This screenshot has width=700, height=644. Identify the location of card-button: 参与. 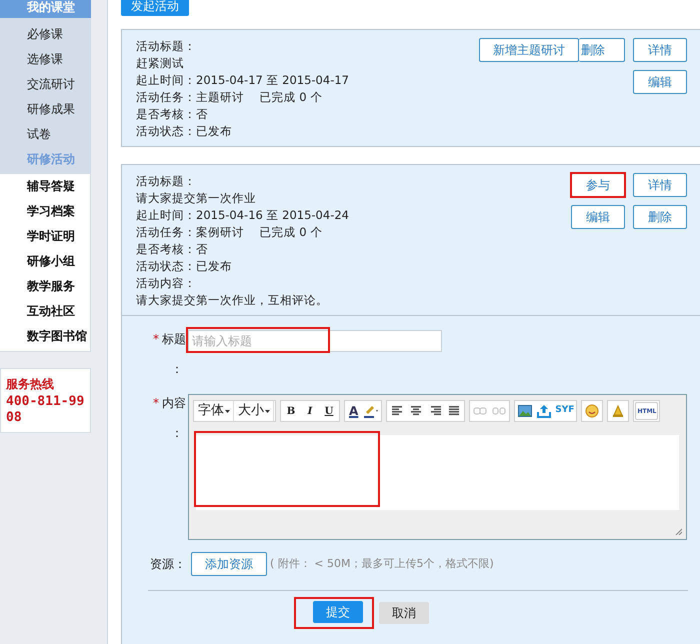
(598, 185).